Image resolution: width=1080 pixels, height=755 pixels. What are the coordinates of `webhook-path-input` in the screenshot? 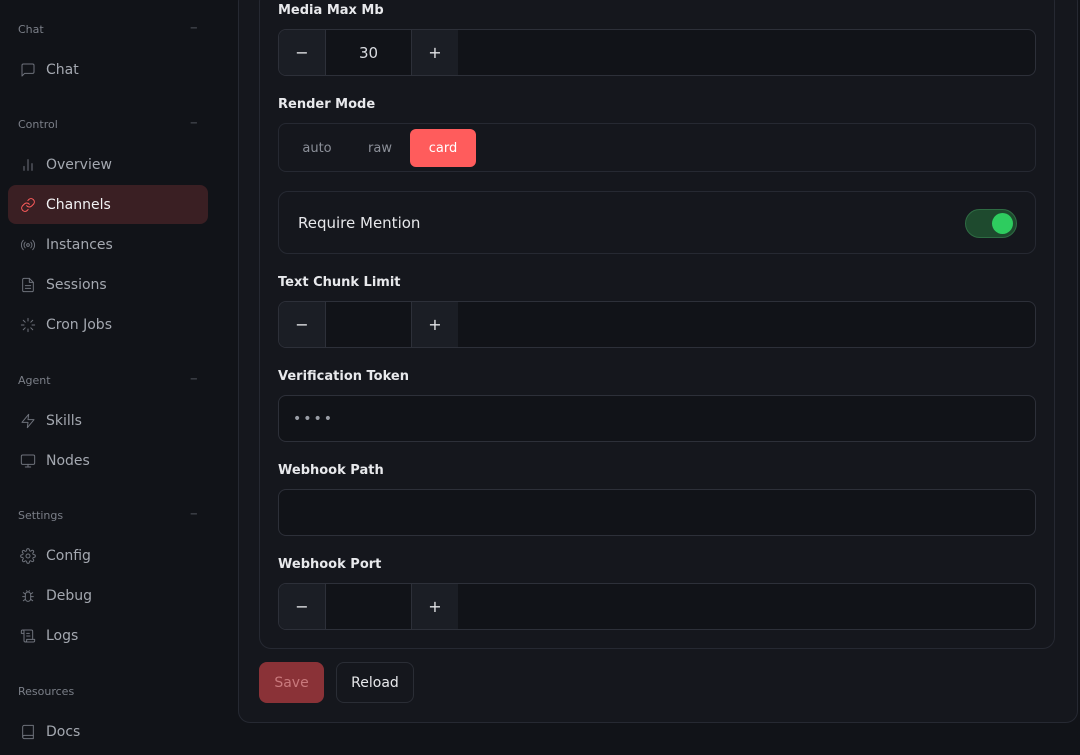 It's located at (657, 512).